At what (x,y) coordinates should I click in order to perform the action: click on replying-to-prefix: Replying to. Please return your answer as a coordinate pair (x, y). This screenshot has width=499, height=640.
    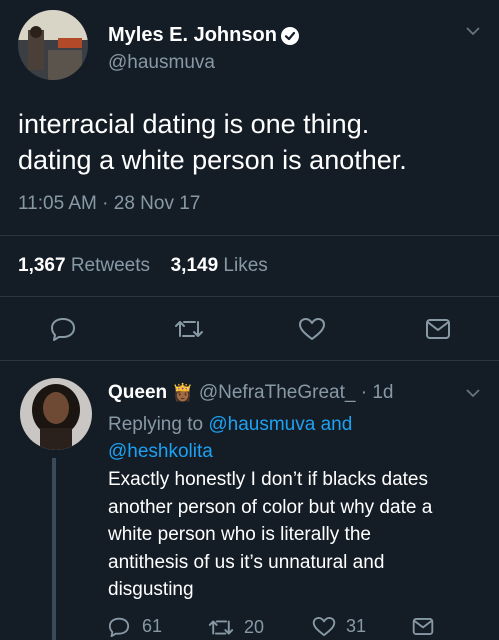
    Looking at the image, I should click on (156, 424).